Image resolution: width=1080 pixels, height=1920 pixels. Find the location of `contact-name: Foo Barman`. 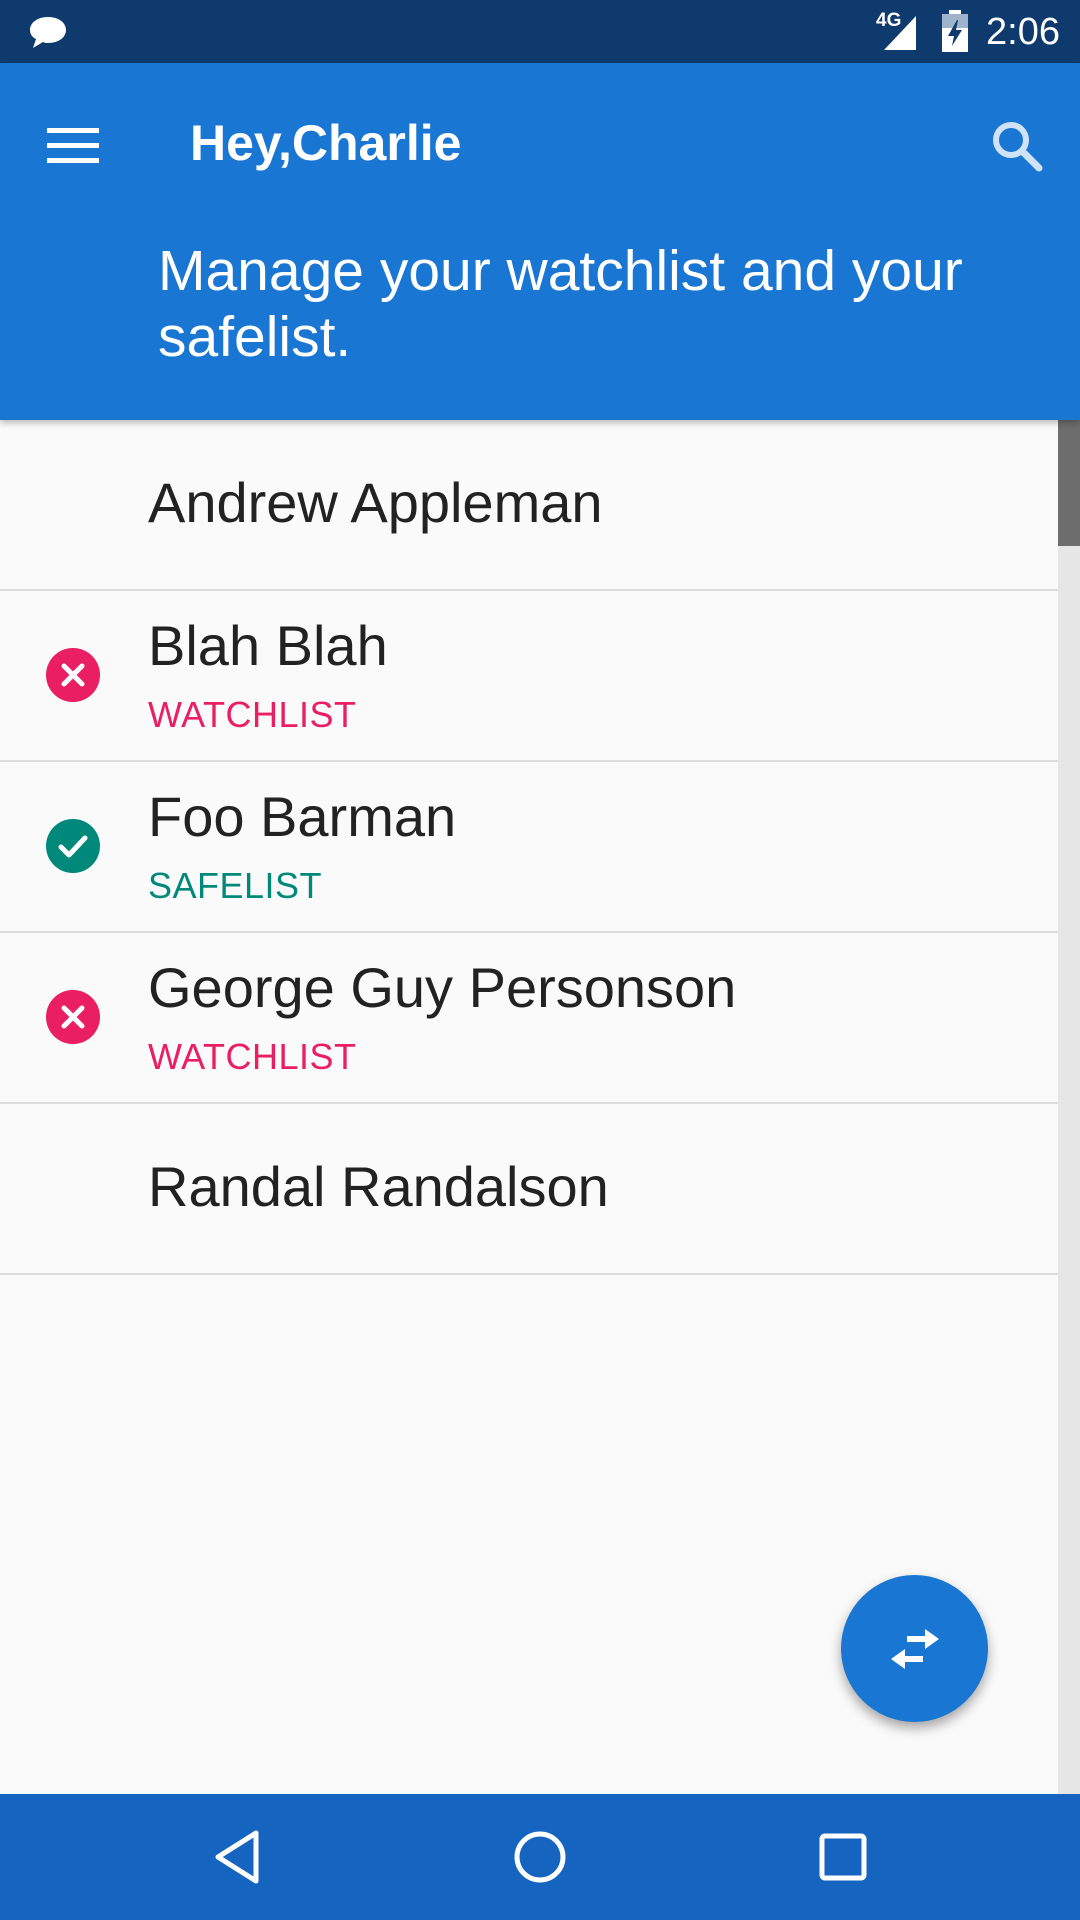

contact-name: Foo Barman is located at coordinates (302, 816).